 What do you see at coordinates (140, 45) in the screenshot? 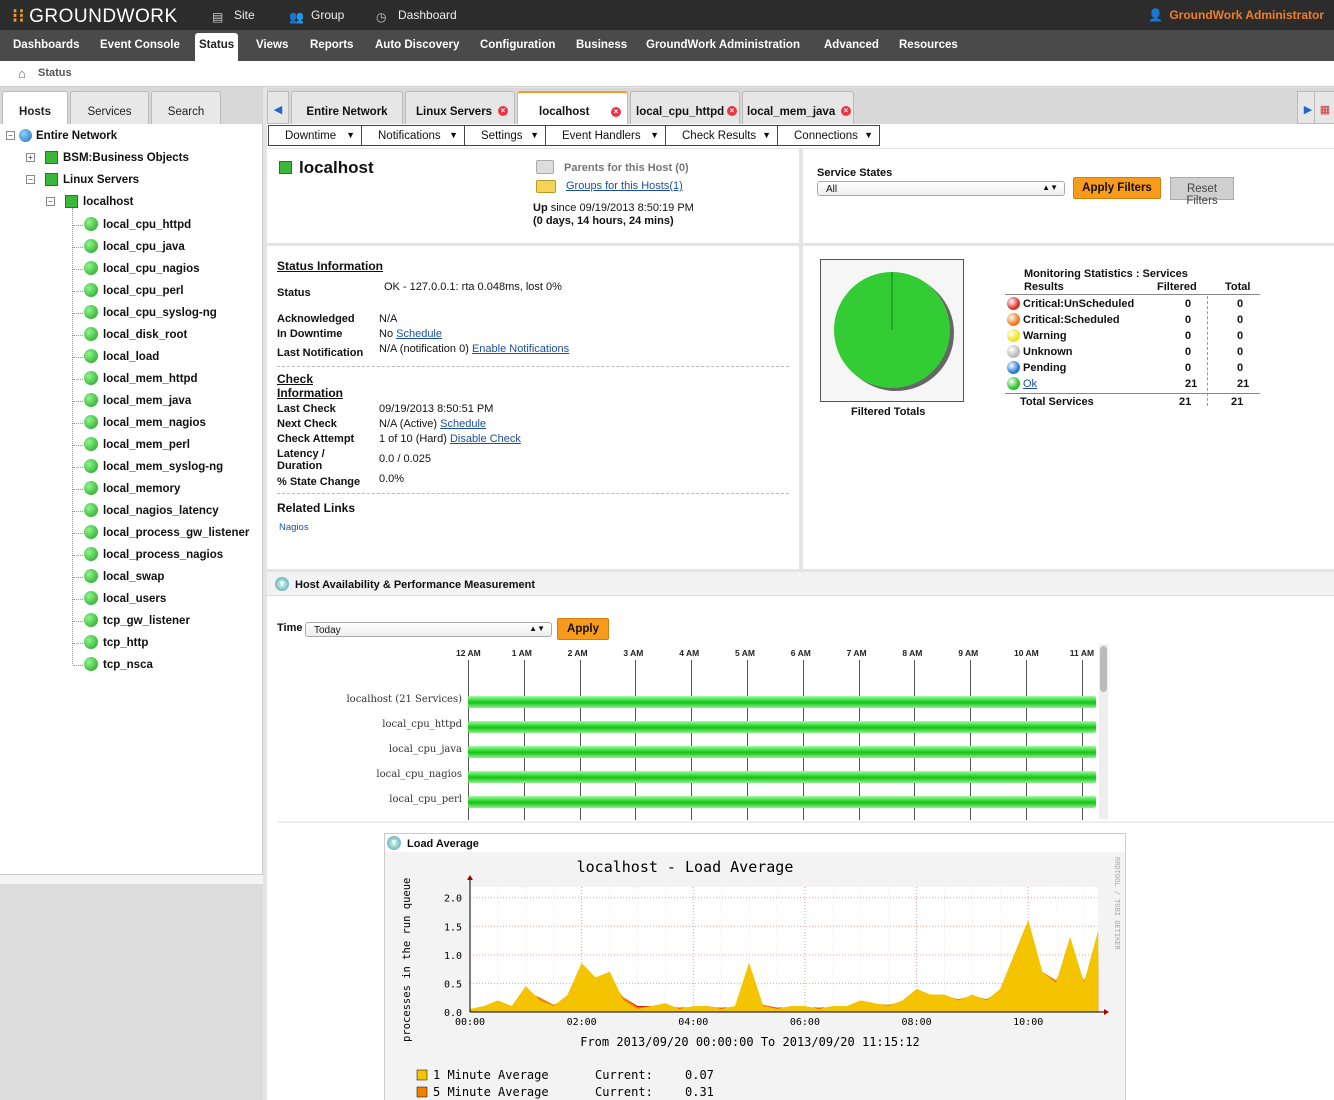
I see `menu-event-console: Event Console` at bounding box center [140, 45].